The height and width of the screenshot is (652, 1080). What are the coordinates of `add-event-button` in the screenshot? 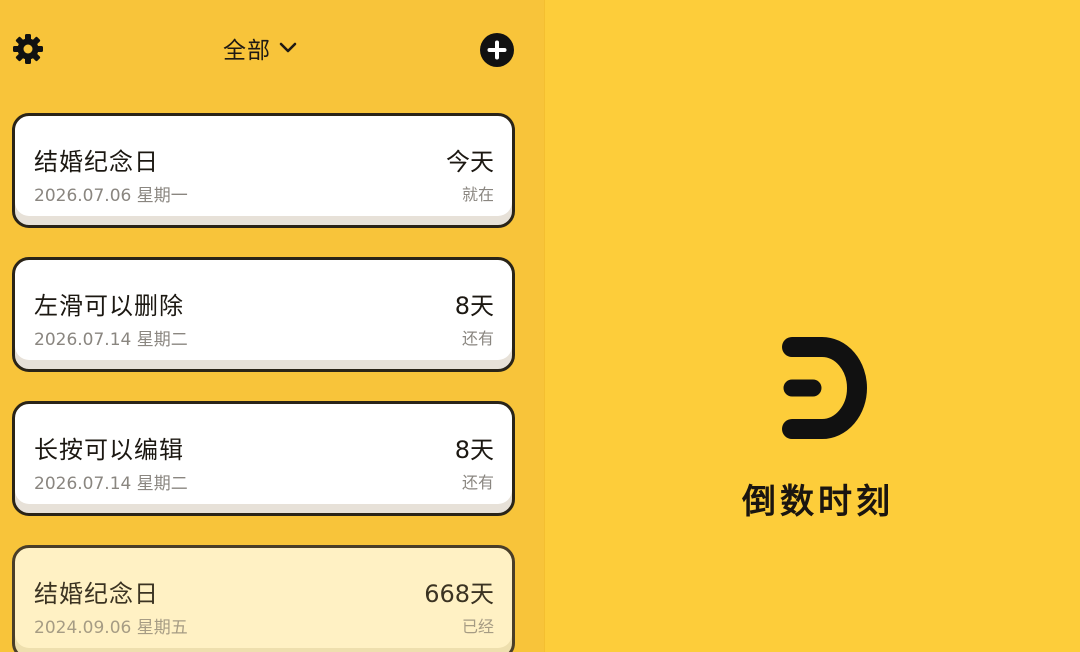 It's located at (497, 50).